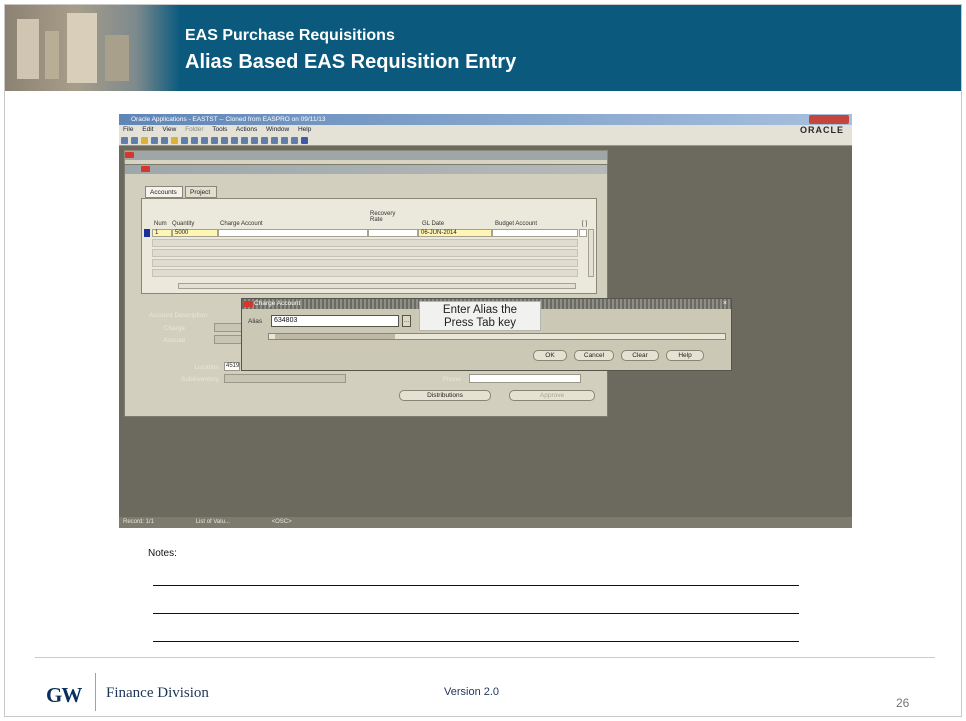 Image resolution: width=966 pixels, height=721 pixels. I want to click on page-number: 26, so click(903, 703).